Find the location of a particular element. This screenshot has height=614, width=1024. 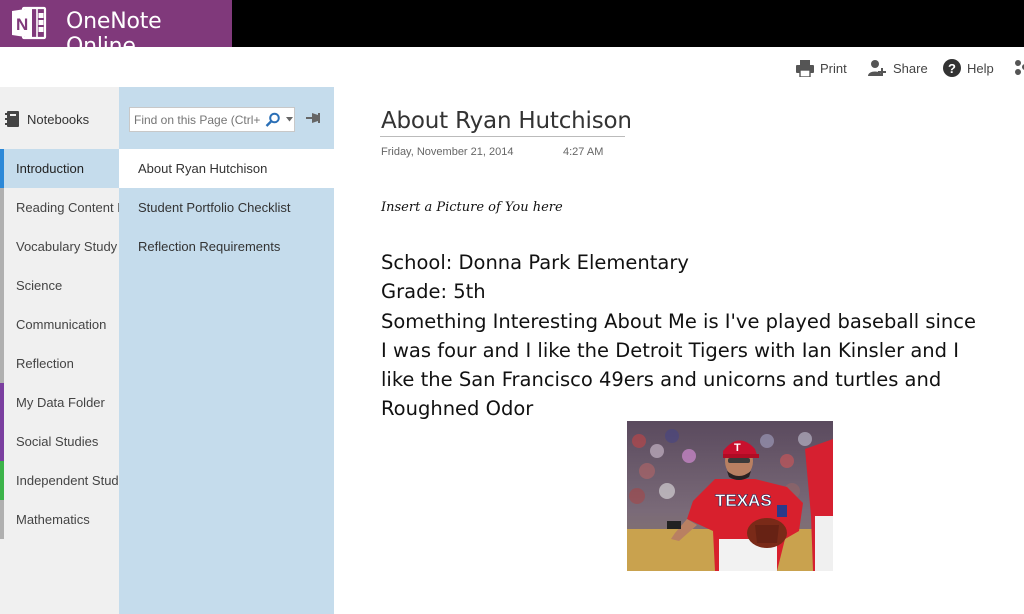

page-item: About Ryan Hutchison is located at coordinates (226, 168).